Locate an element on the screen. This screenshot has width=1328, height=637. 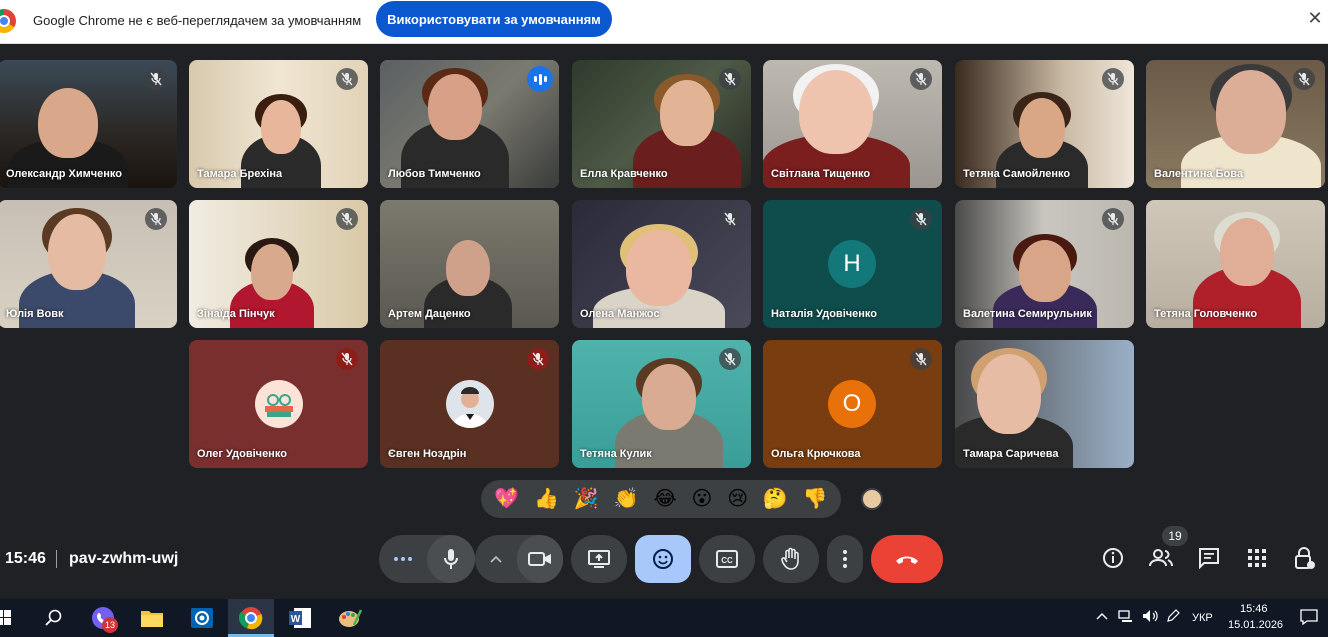
participant-tile: Елла Кравченко is located at coordinates (661, 124).